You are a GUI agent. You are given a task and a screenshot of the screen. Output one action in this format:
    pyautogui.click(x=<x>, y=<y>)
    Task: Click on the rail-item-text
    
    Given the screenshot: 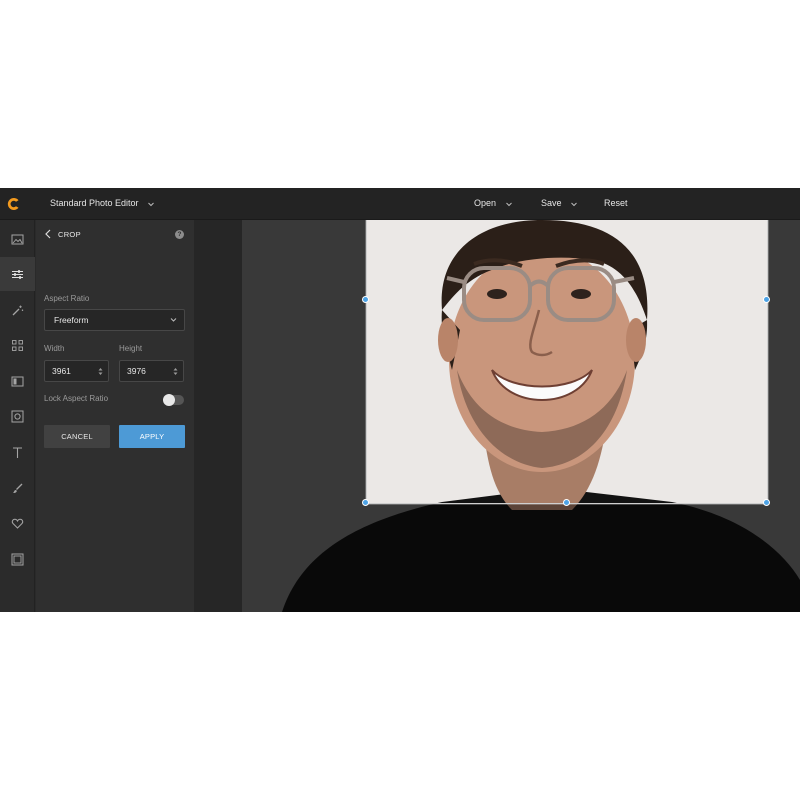 What is the action you would take?
    pyautogui.click(x=17, y=452)
    